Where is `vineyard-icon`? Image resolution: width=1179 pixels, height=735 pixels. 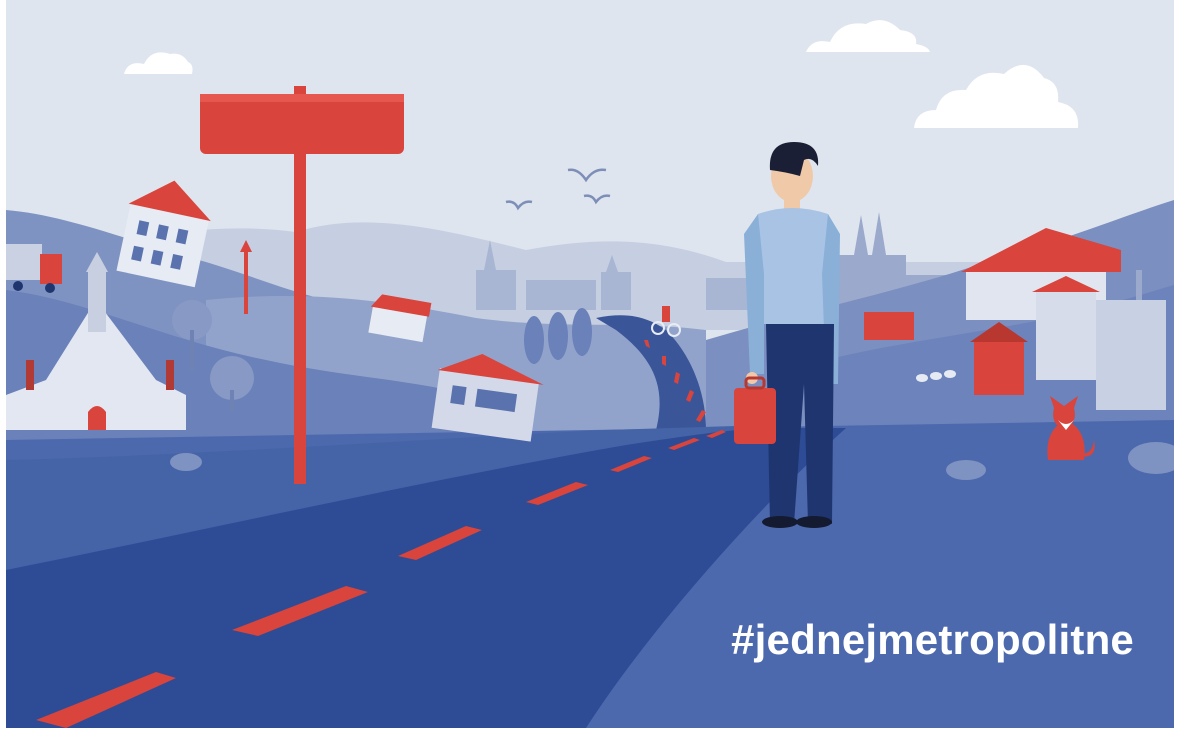
vineyard-icon is located at coordinates (558, 336).